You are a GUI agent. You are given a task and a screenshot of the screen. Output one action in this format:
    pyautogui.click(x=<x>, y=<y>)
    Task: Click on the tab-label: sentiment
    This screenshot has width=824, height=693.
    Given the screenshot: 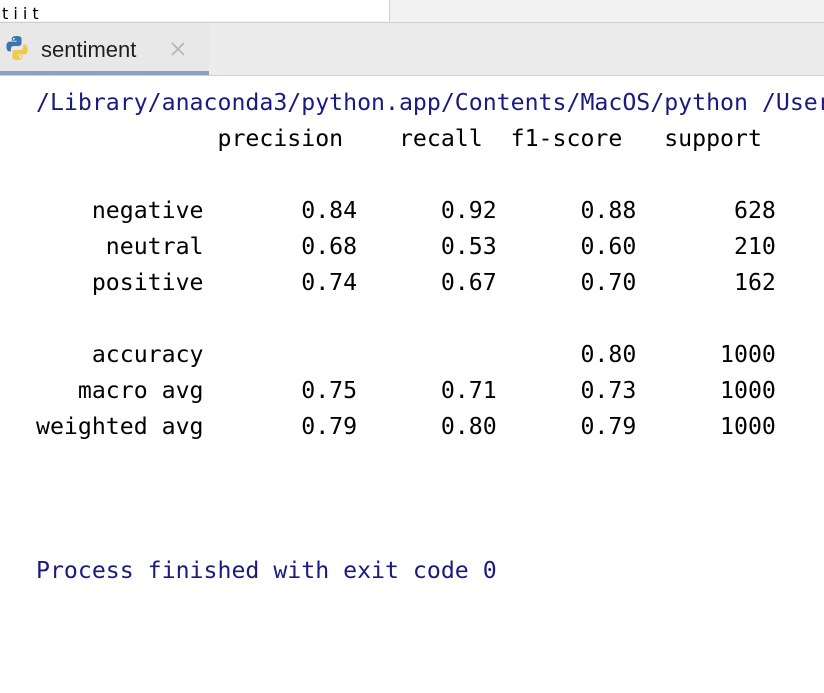 What is the action you would take?
    pyautogui.click(x=89, y=49)
    